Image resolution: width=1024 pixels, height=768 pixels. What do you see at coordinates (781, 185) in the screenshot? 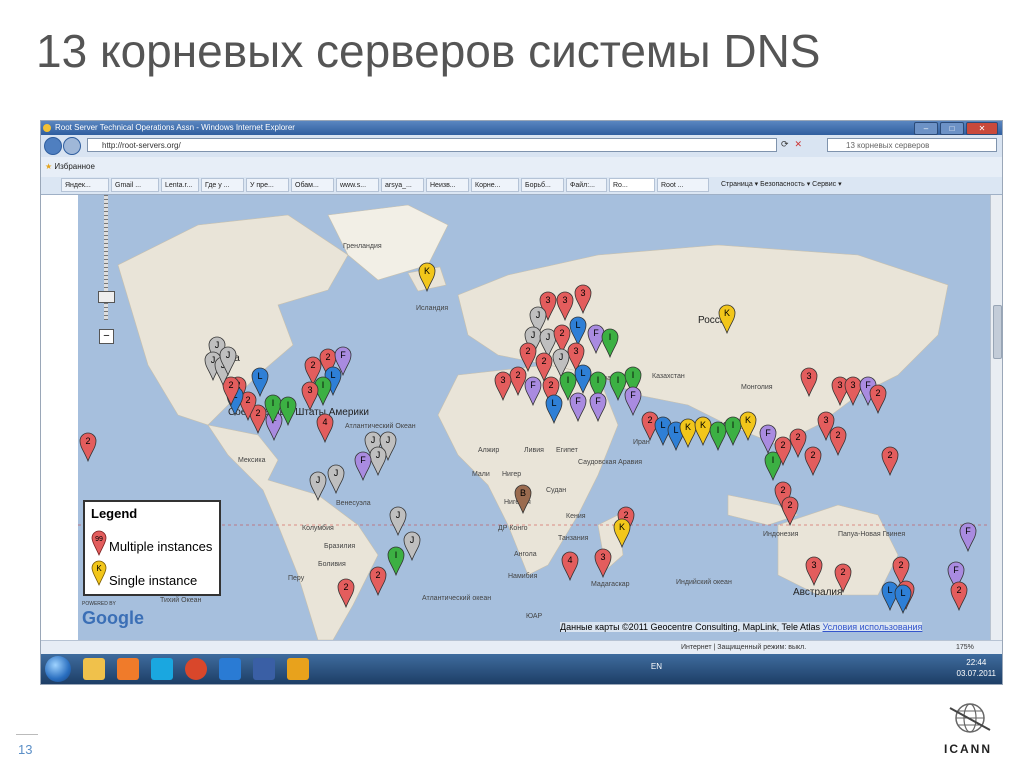
I see `command-bar: Страница ▾ Безопасность ▾ Сервис ▾` at bounding box center [781, 185].